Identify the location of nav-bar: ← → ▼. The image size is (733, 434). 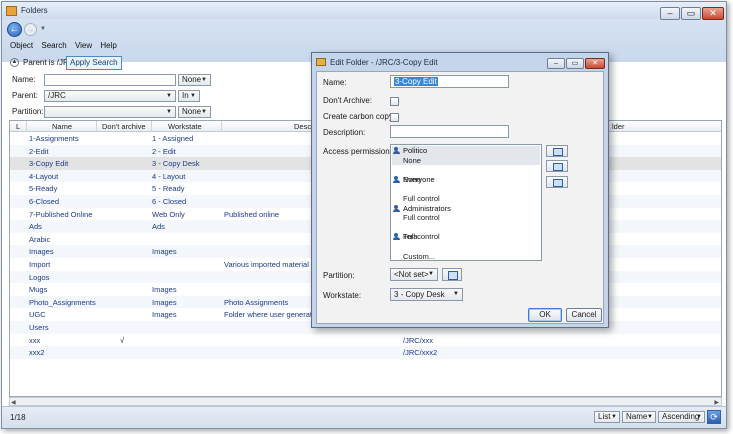
(364, 29).